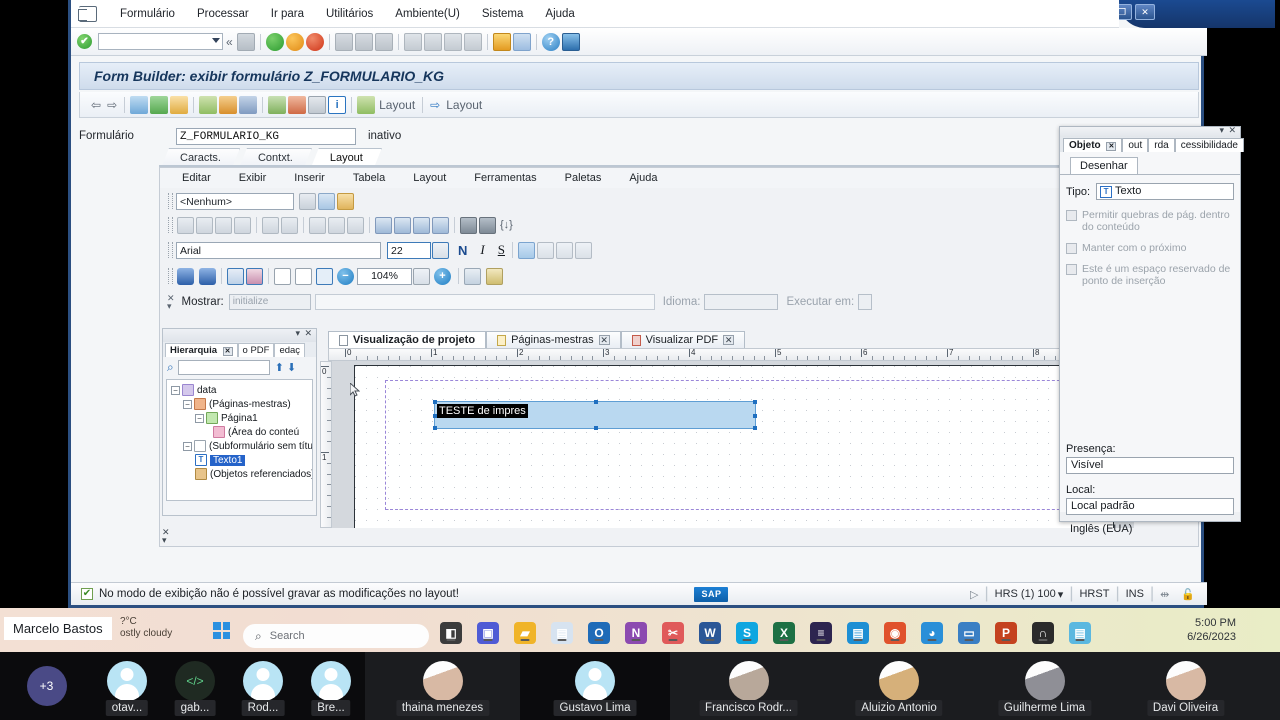  I want to click on snap-to-grid-icon, so click(254, 276).